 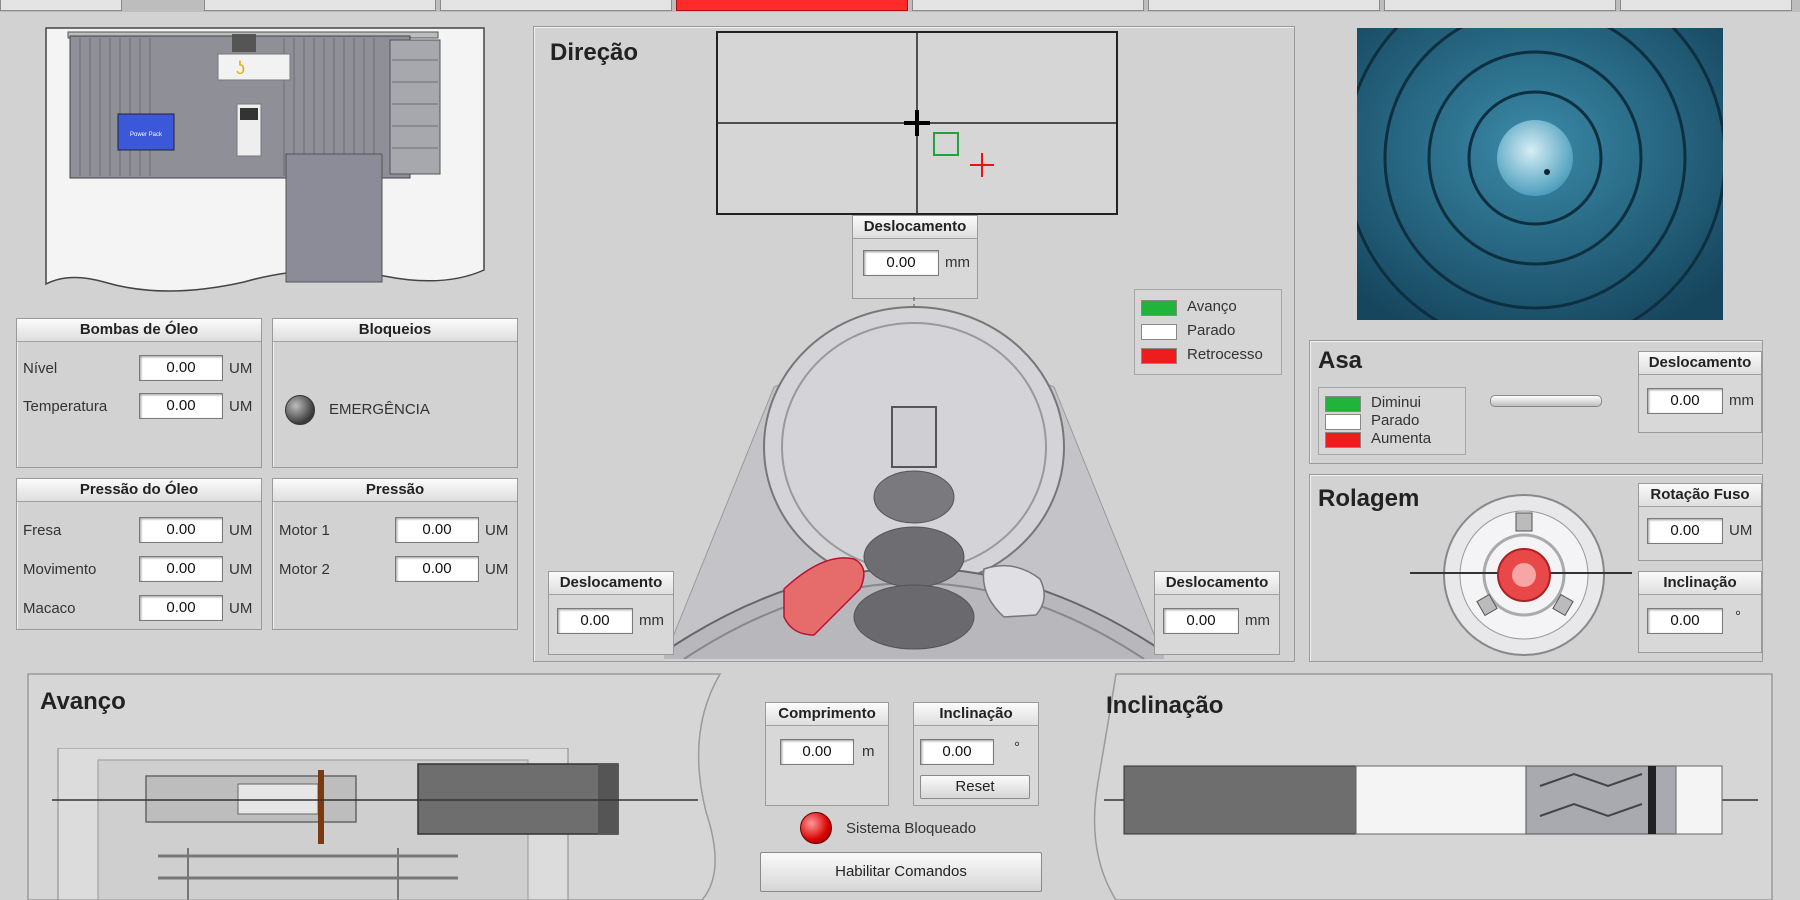 I want to click on rotacao-fuso-box: Rotação Fuso 0.00 UM, so click(x=1700, y=522).